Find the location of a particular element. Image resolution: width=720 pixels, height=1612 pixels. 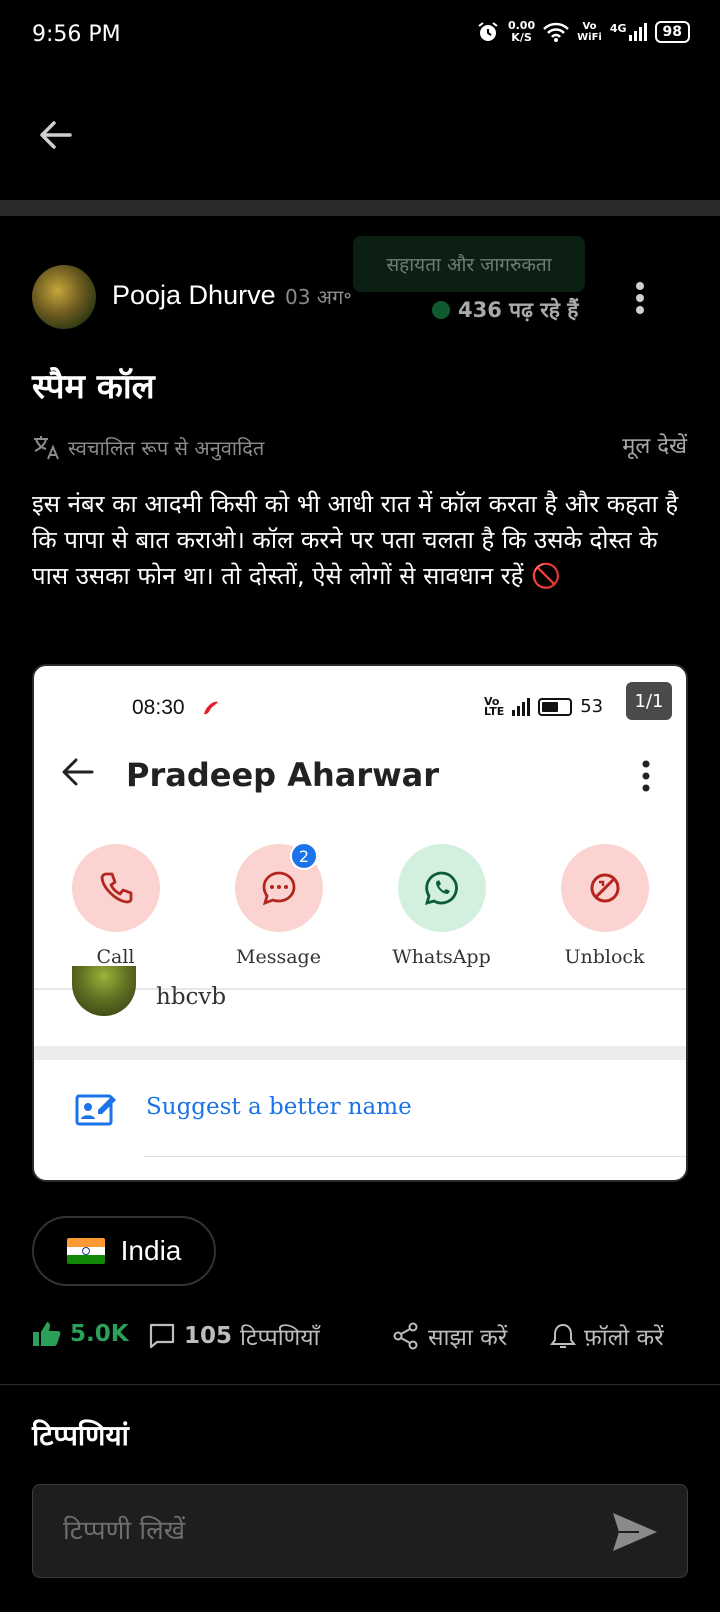

image-volte-icon: Vo LTE is located at coordinates (494, 706).